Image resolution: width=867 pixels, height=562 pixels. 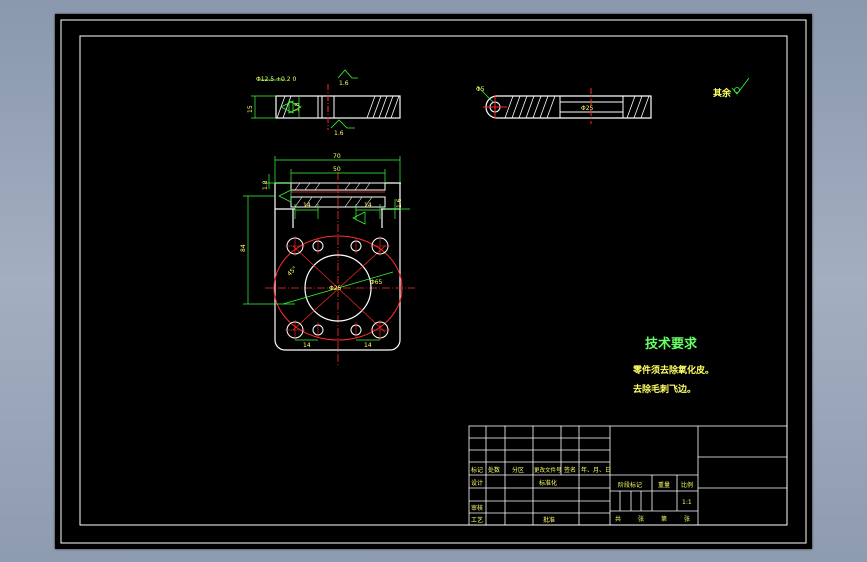 I want to click on side-view-hatch, so click(x=577, y=107).